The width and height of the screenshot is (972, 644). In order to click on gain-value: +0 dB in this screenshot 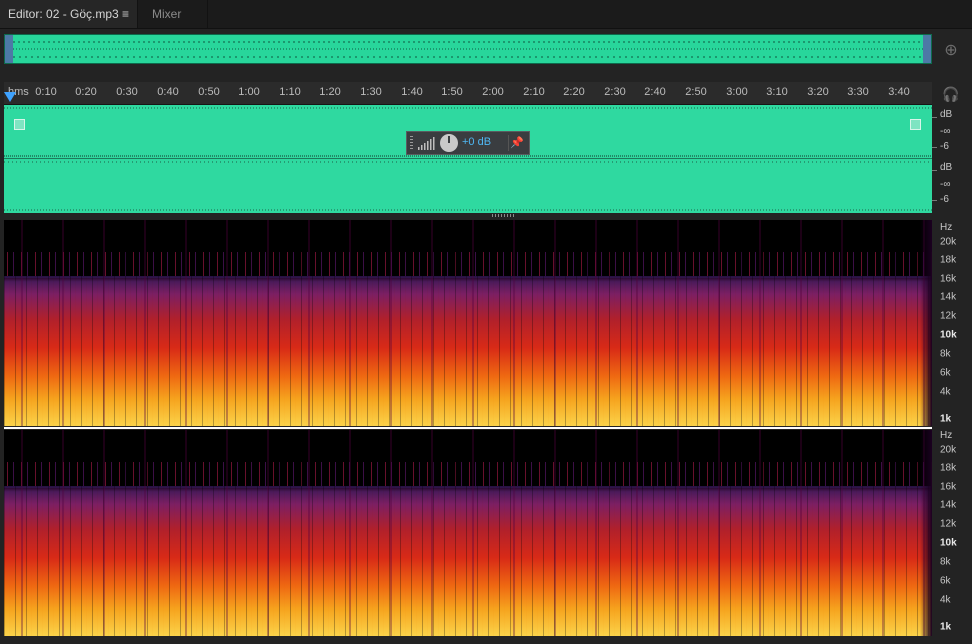, I will do `click(476, 142)`.